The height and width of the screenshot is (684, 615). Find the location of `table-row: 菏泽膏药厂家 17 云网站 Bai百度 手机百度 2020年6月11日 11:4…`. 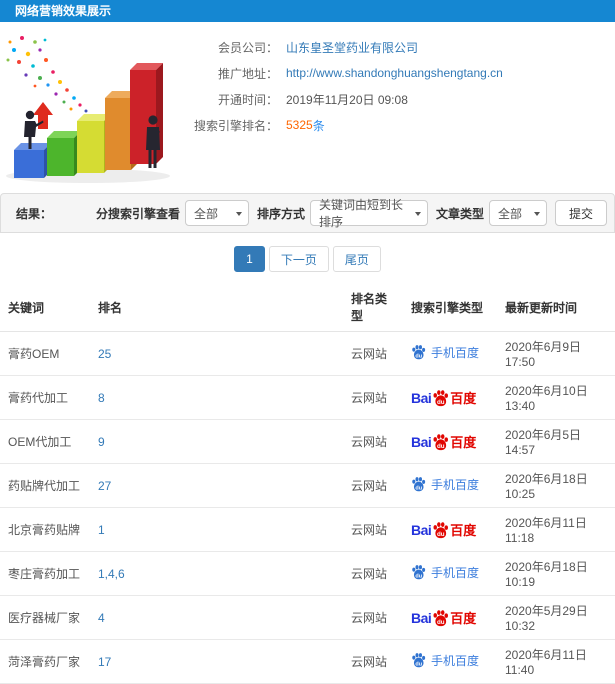

table-row: 菏泽膏药厂家 17 云网站 Bai百度 手机百度 2020年6月11日 11:4… is located at coordinates (307, 661).